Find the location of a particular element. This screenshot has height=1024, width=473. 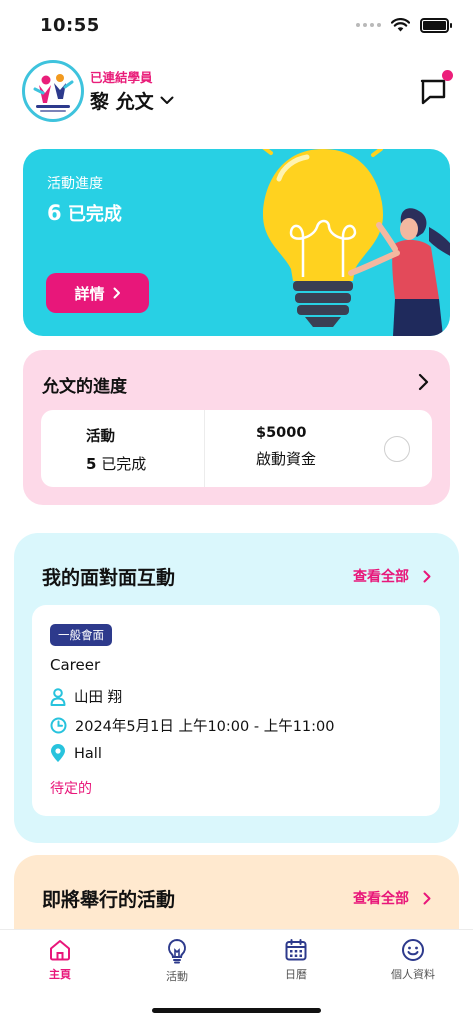

lightbulb-illustration is located at coordinates (356, 242).